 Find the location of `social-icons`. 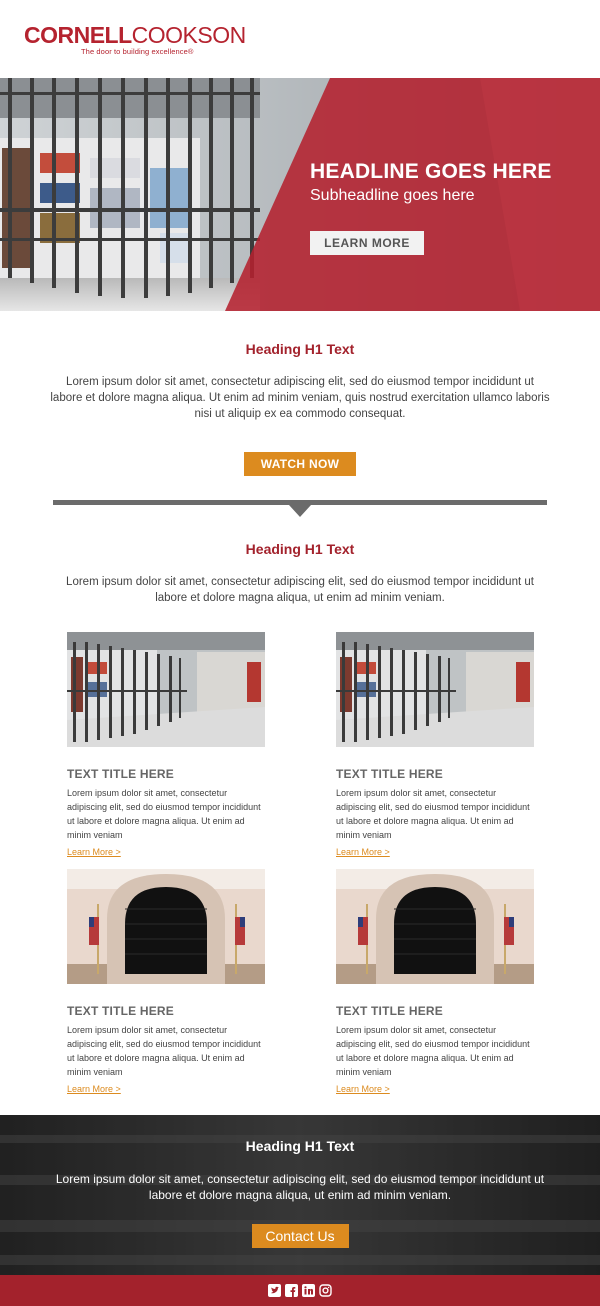

social-icons is located at coordinates (300, 1290).